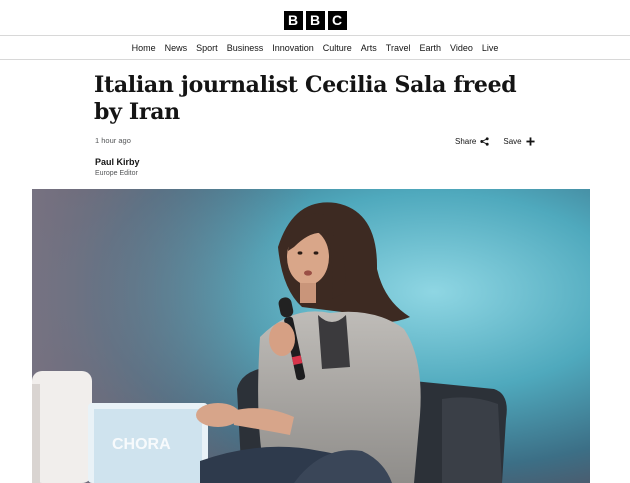  What do you see at coordinates (495, 141) in the screenshot?
I see `article-actions: Share Save` at bounding box center [495, 141].